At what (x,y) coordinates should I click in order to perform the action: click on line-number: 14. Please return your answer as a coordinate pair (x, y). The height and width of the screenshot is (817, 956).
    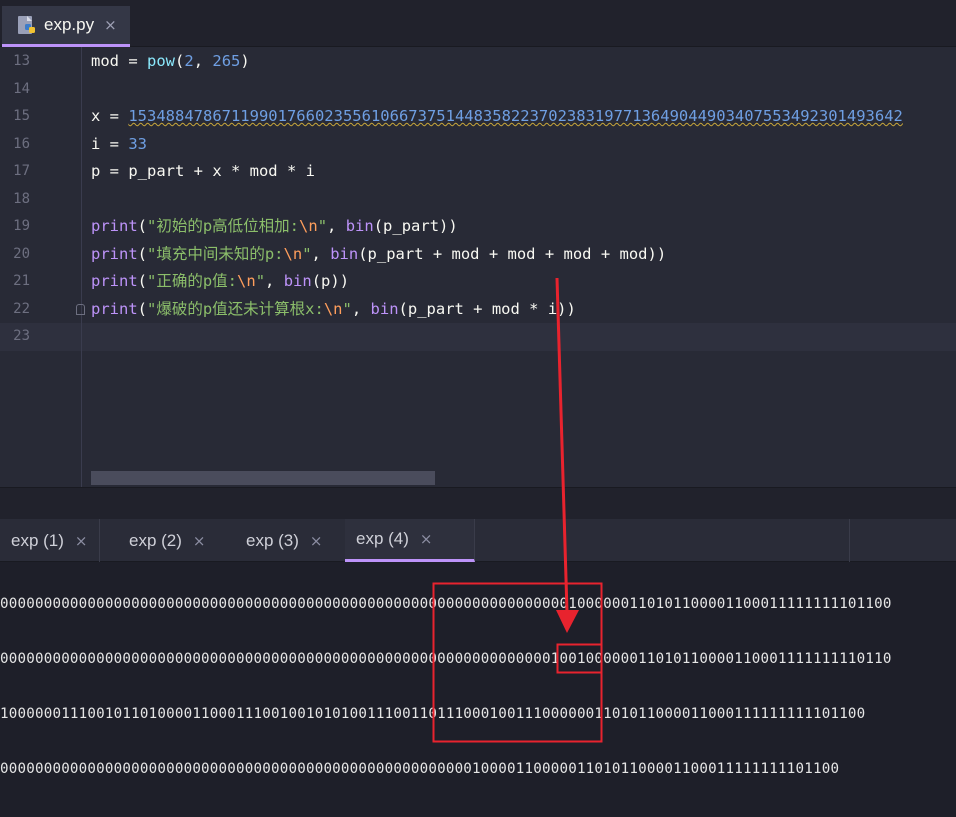
    Looking at the image, I should click on (21, 89).